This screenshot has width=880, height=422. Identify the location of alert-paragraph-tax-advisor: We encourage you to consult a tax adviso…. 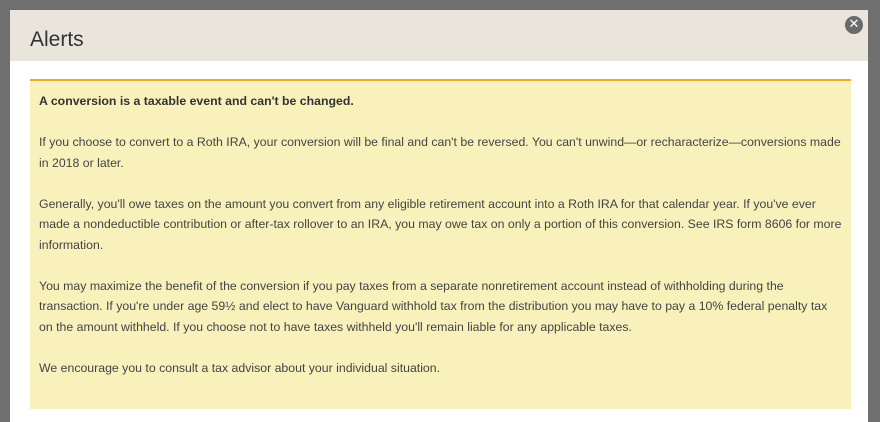
(240, 367).